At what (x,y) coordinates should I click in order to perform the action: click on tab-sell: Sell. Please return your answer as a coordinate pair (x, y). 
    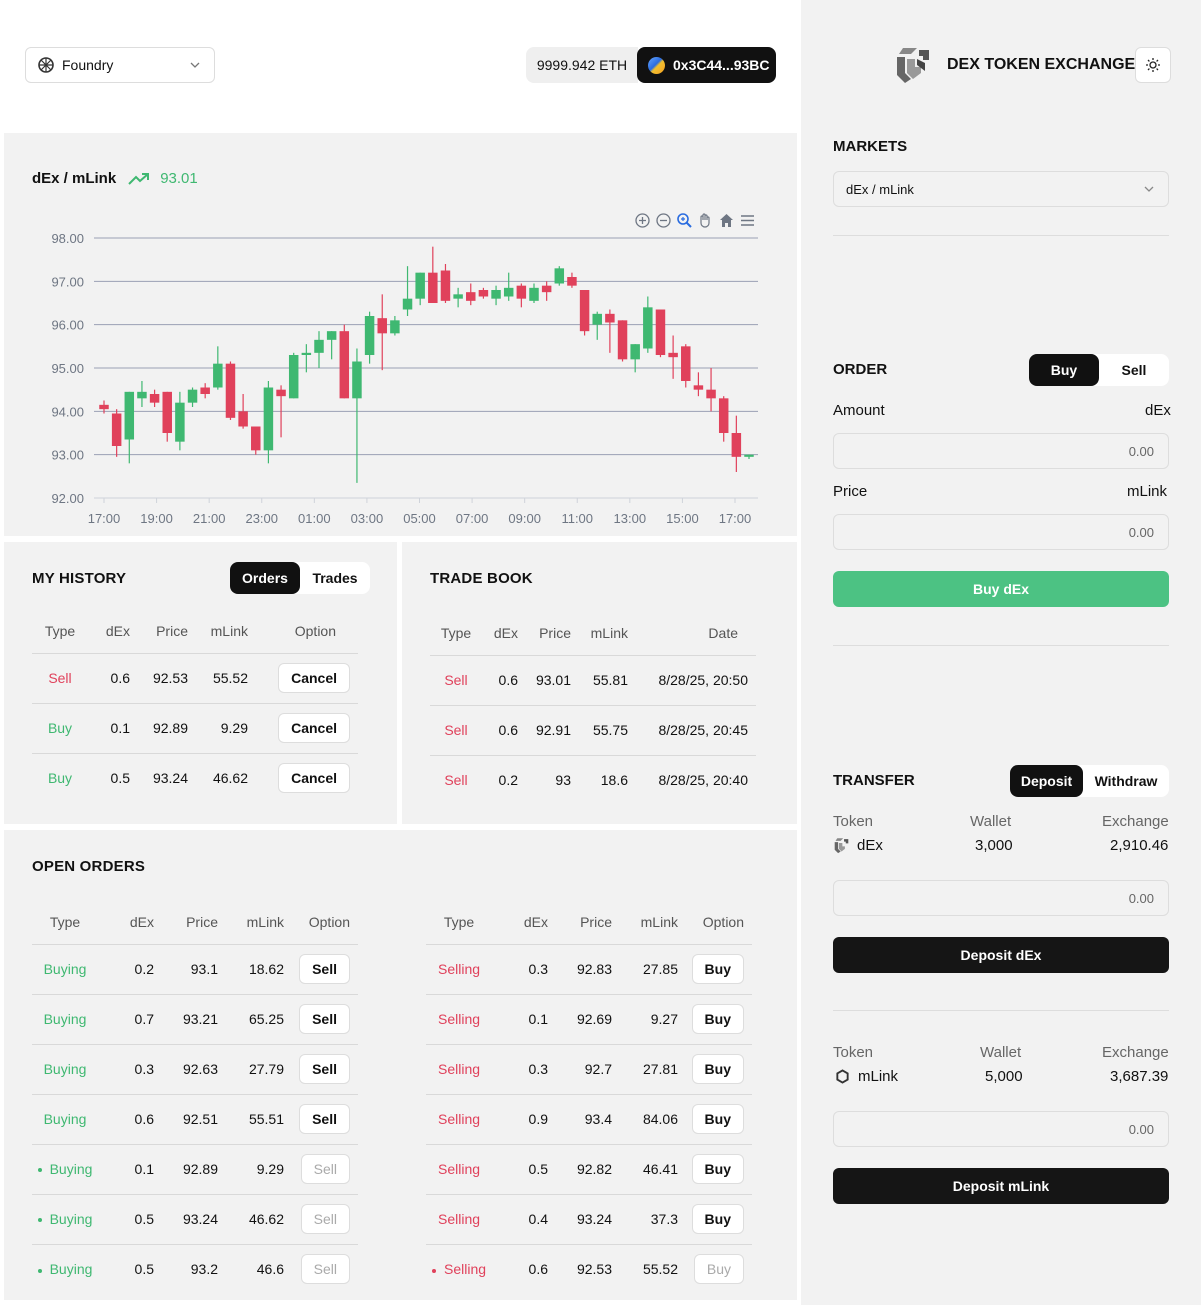
    Looking at the image, I should click on (1134, 370).